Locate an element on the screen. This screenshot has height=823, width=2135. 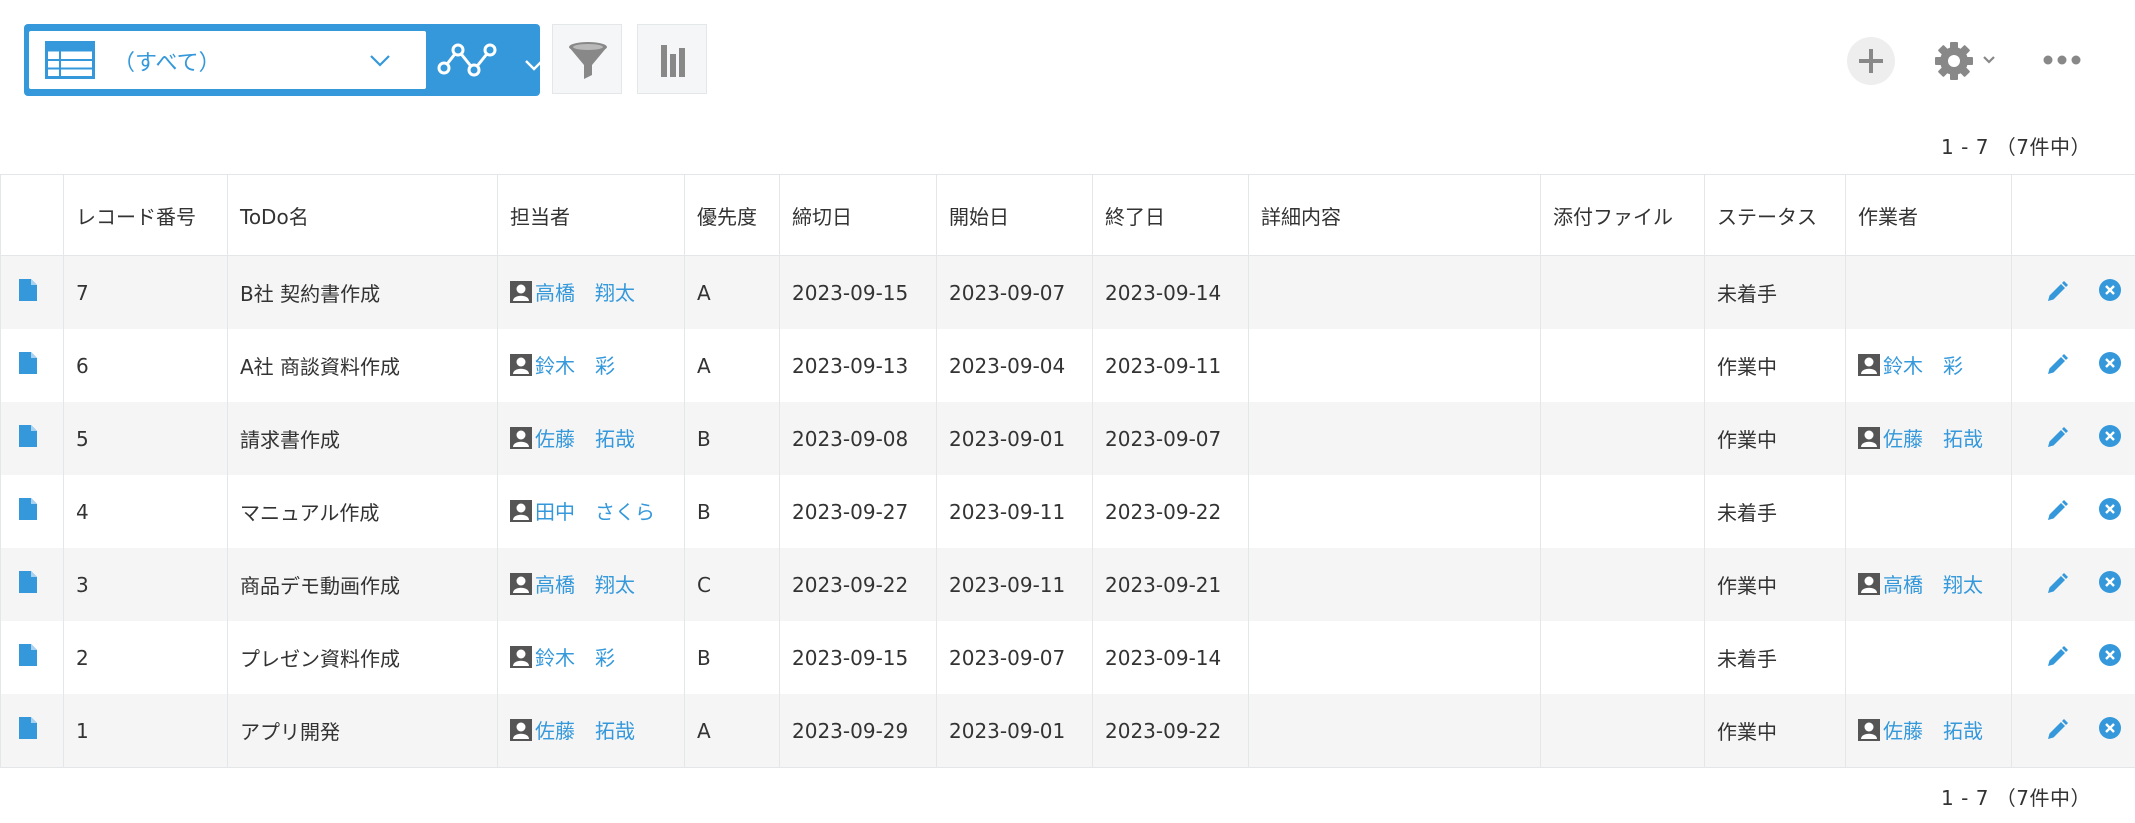
gear-icon is located at coordinates (1968, 65).